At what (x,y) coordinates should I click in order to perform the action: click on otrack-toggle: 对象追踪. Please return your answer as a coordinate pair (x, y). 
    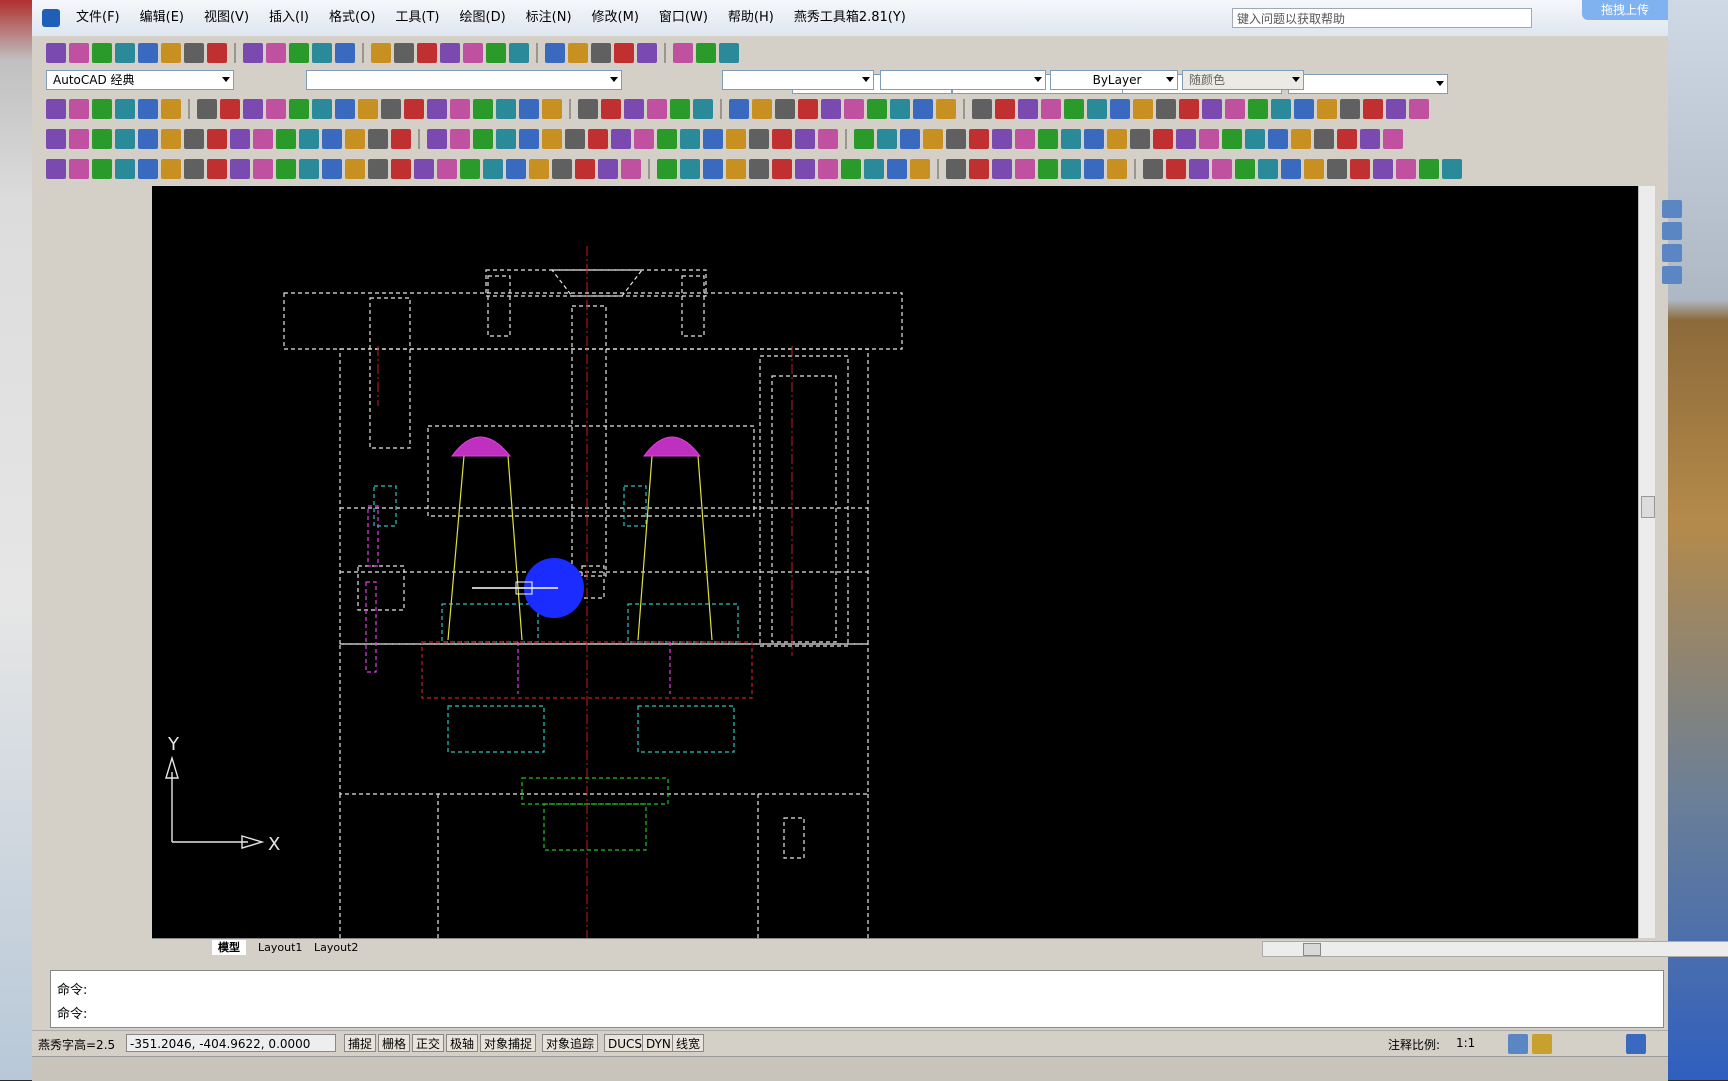
    Looking at the image, I should click on (570, 1043).